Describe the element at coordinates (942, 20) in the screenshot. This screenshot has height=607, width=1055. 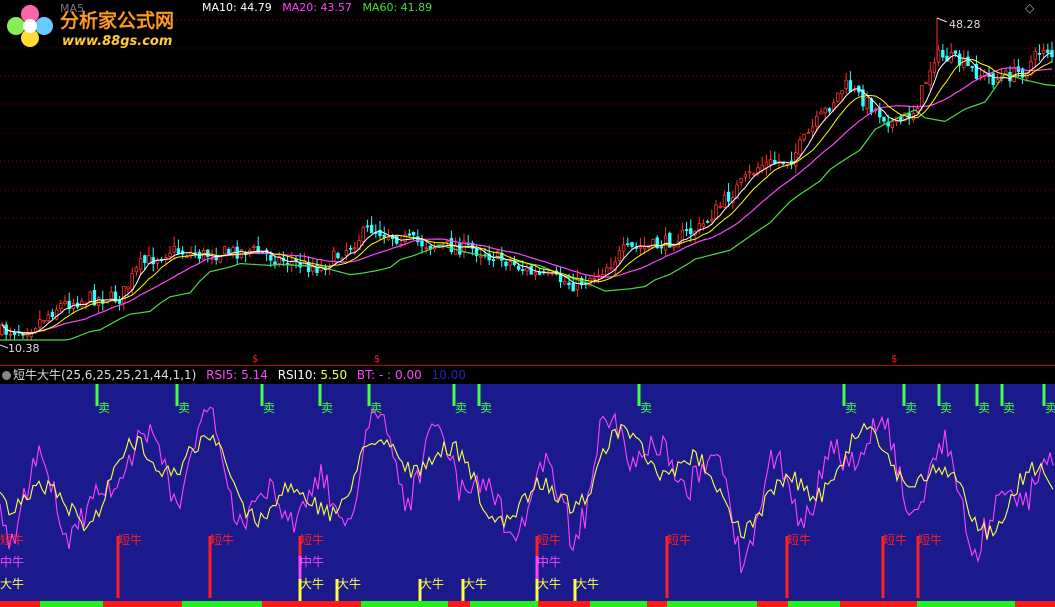
I see `high-pointer` at that location.